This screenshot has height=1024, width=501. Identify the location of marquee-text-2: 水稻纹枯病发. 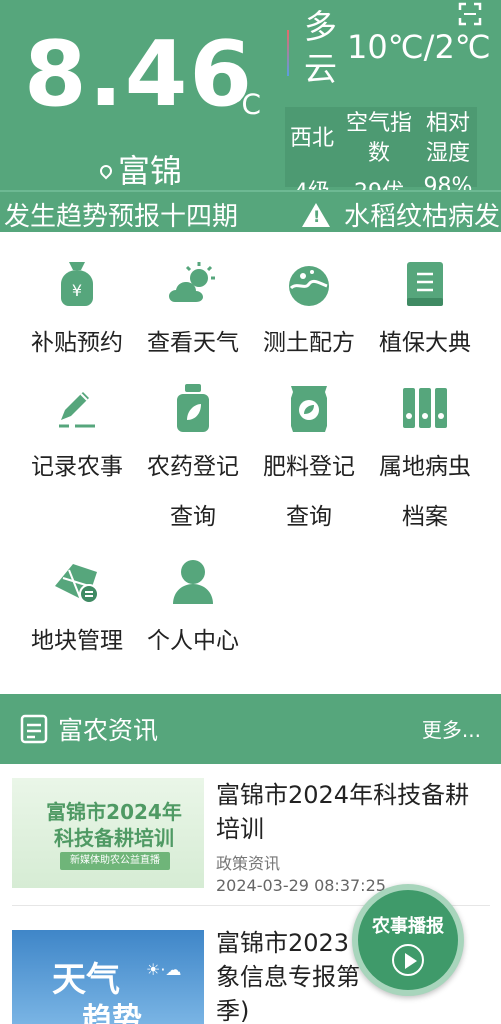
(422, 217).